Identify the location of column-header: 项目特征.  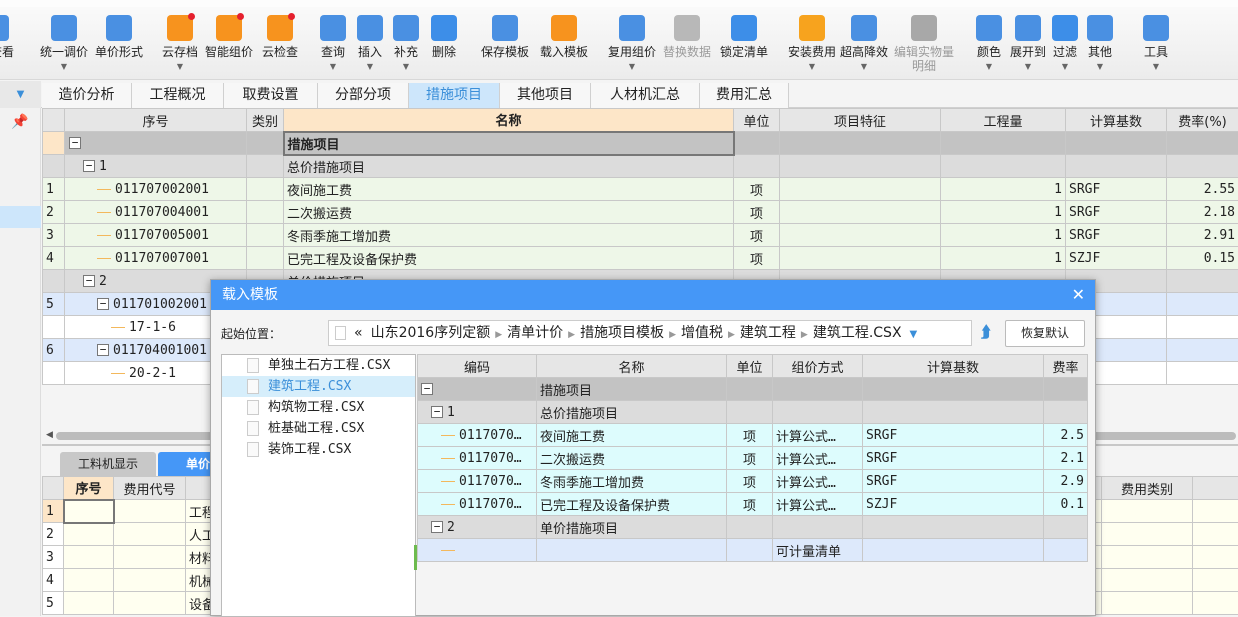
(860, 120).